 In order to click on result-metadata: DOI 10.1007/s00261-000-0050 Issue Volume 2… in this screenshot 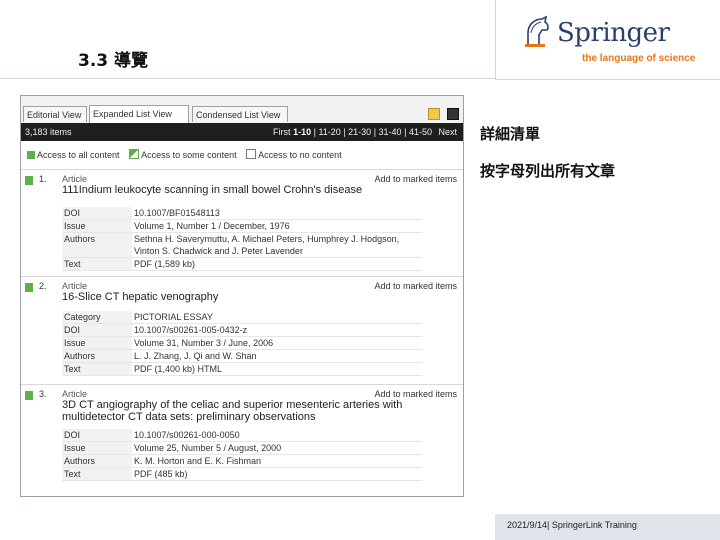, I will do `click(242, 455)`.